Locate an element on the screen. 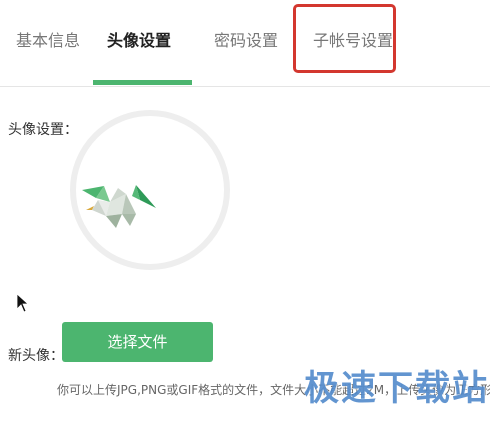 Image resolution: width=490 pixels, height=422 pixels. tab-basic-info: 基本信息 is located at coordinates (48, 41).